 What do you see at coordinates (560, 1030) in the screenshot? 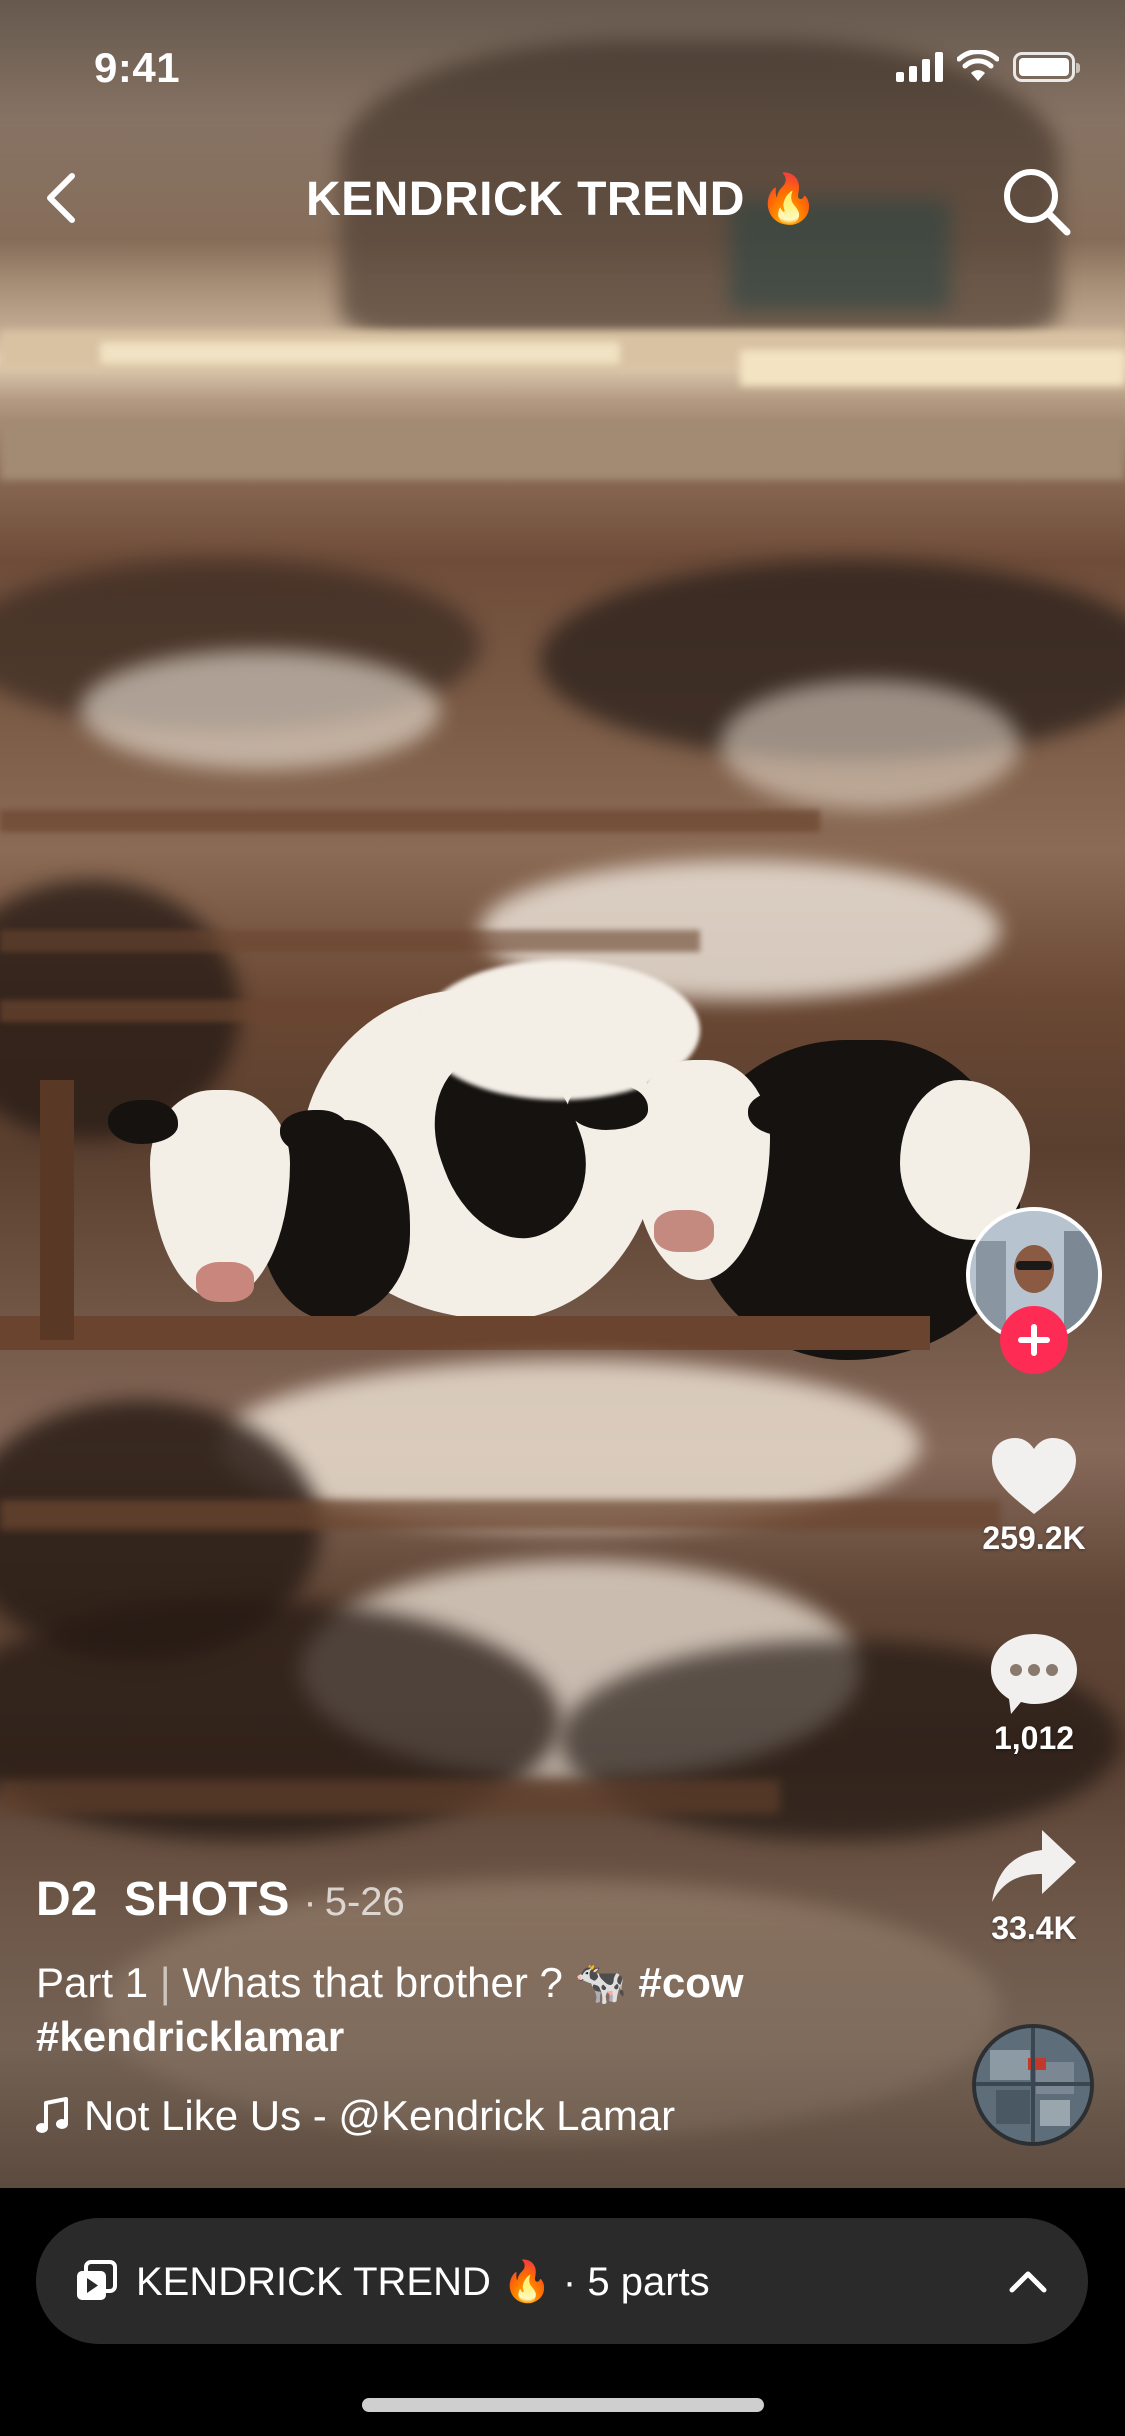
I see `cow-back-body` at bounding box center [560, 1030].